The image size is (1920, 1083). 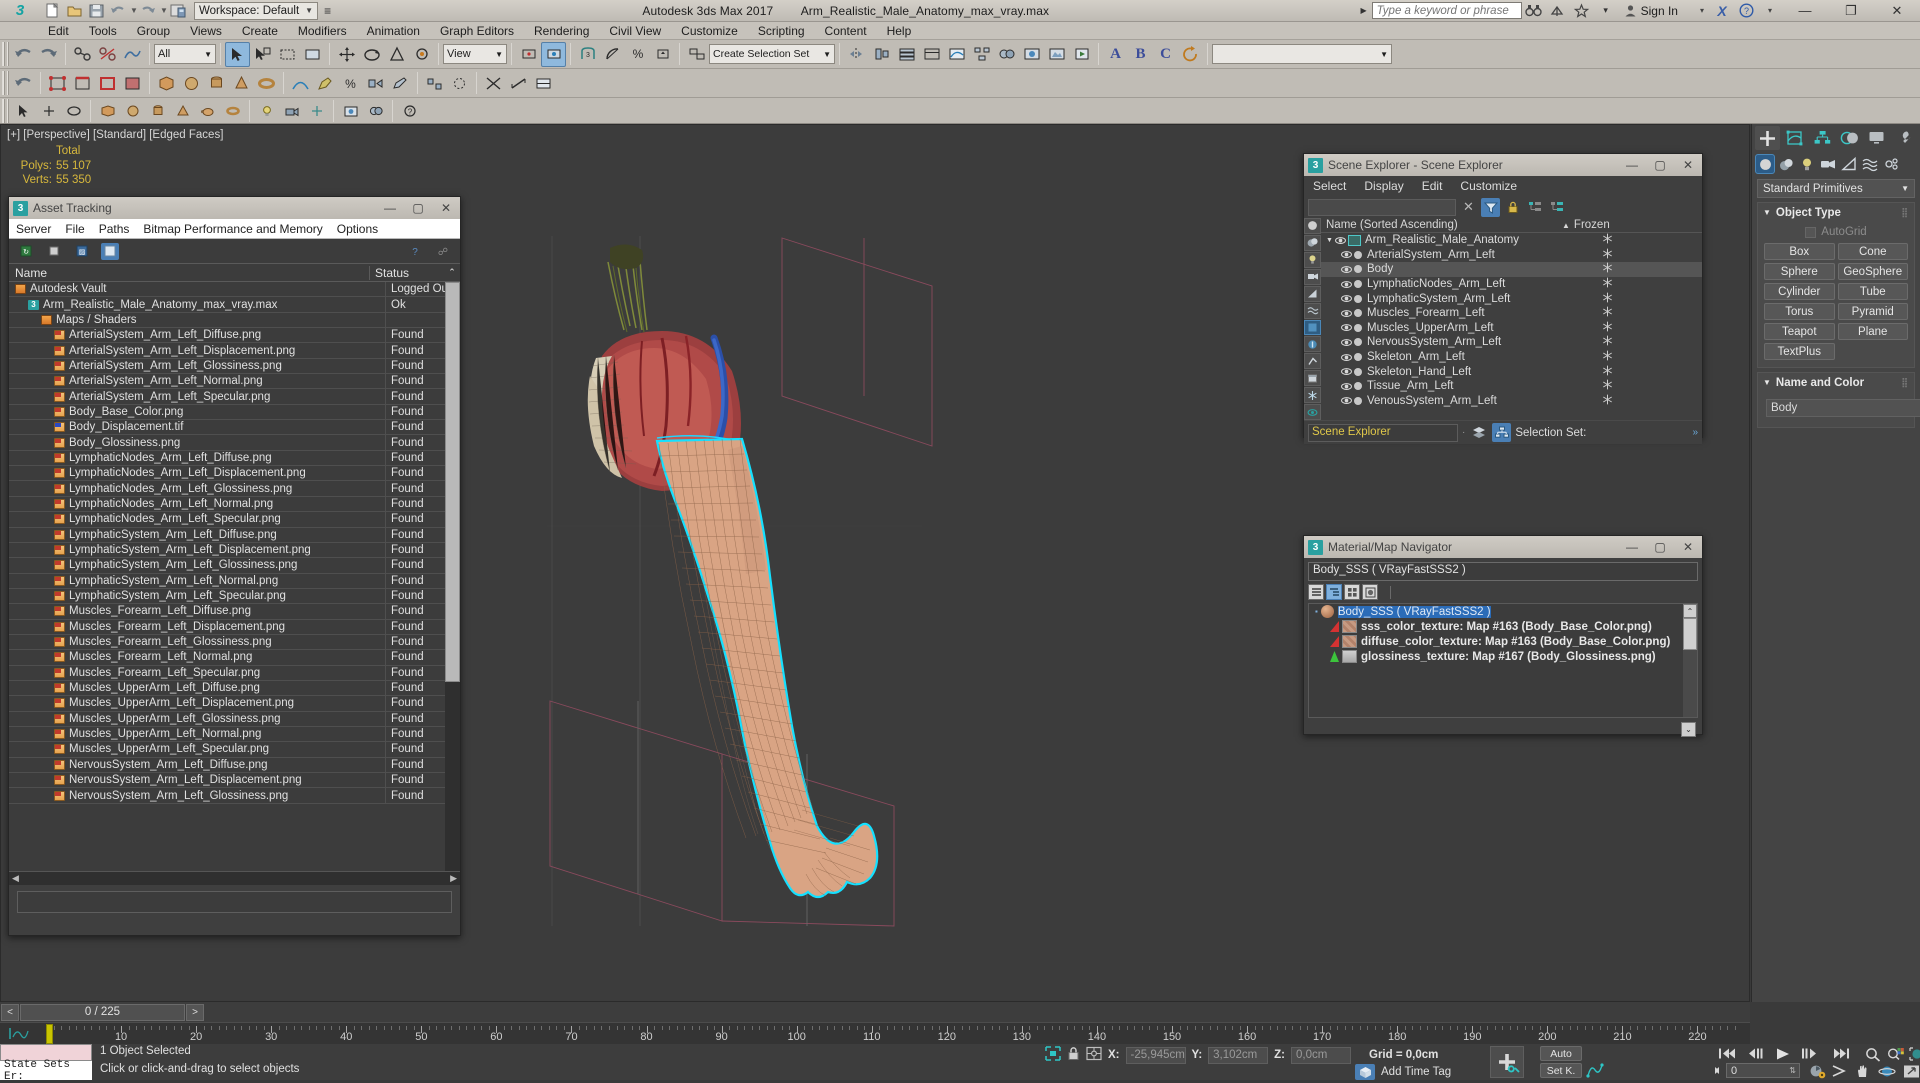 I want to click on scene-explorer-name-field: Scene Explorer, so click(x=1383, y=432).